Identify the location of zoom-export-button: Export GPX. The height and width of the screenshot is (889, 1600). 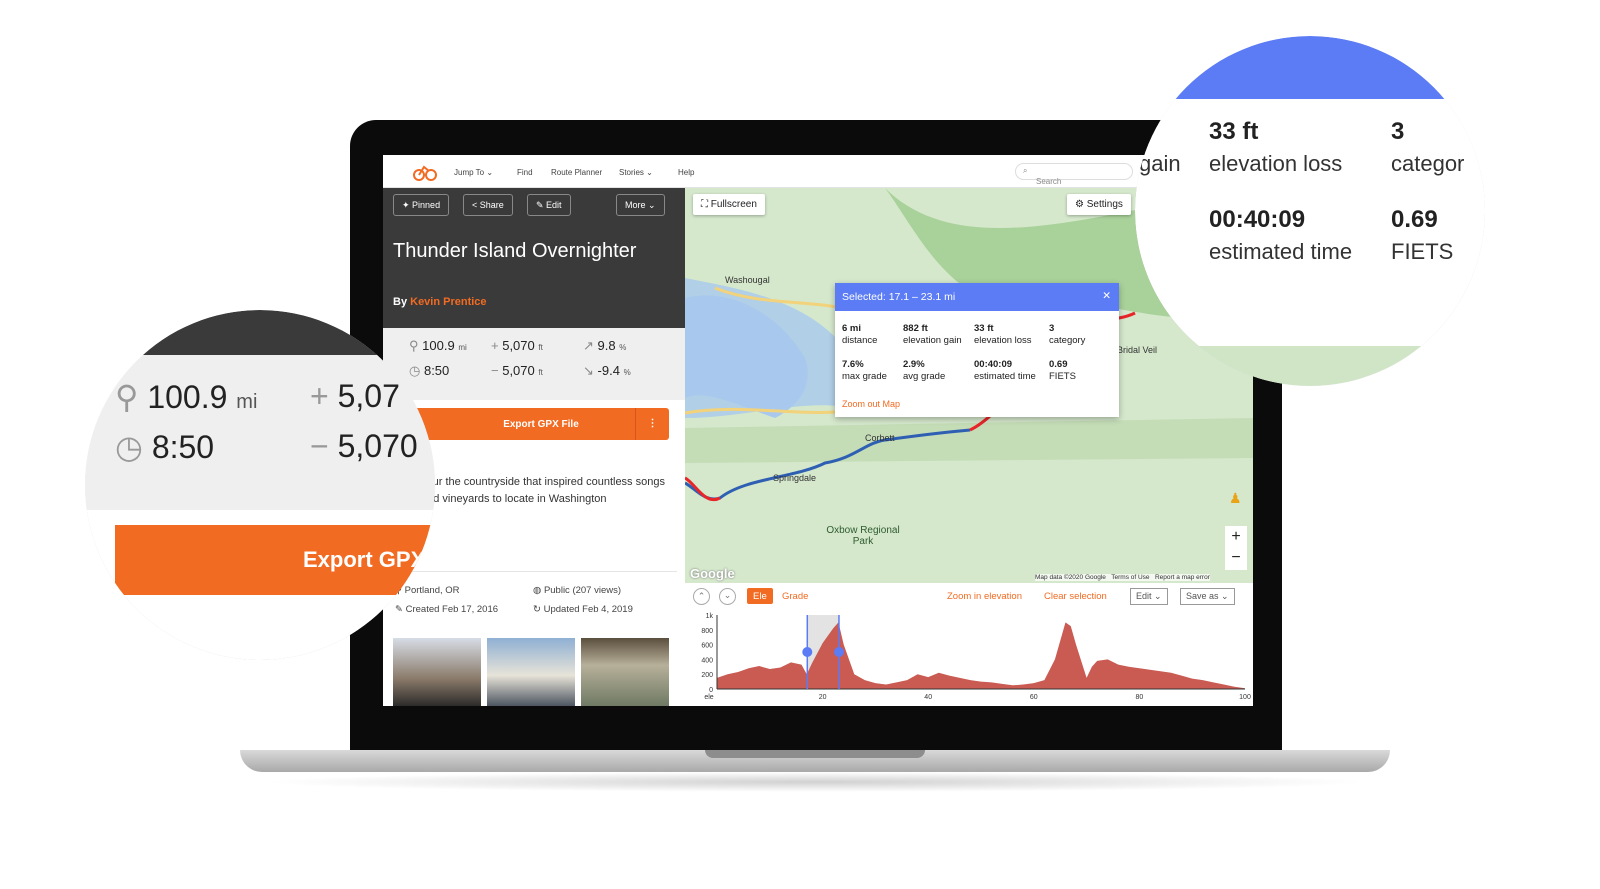
(275, 560).